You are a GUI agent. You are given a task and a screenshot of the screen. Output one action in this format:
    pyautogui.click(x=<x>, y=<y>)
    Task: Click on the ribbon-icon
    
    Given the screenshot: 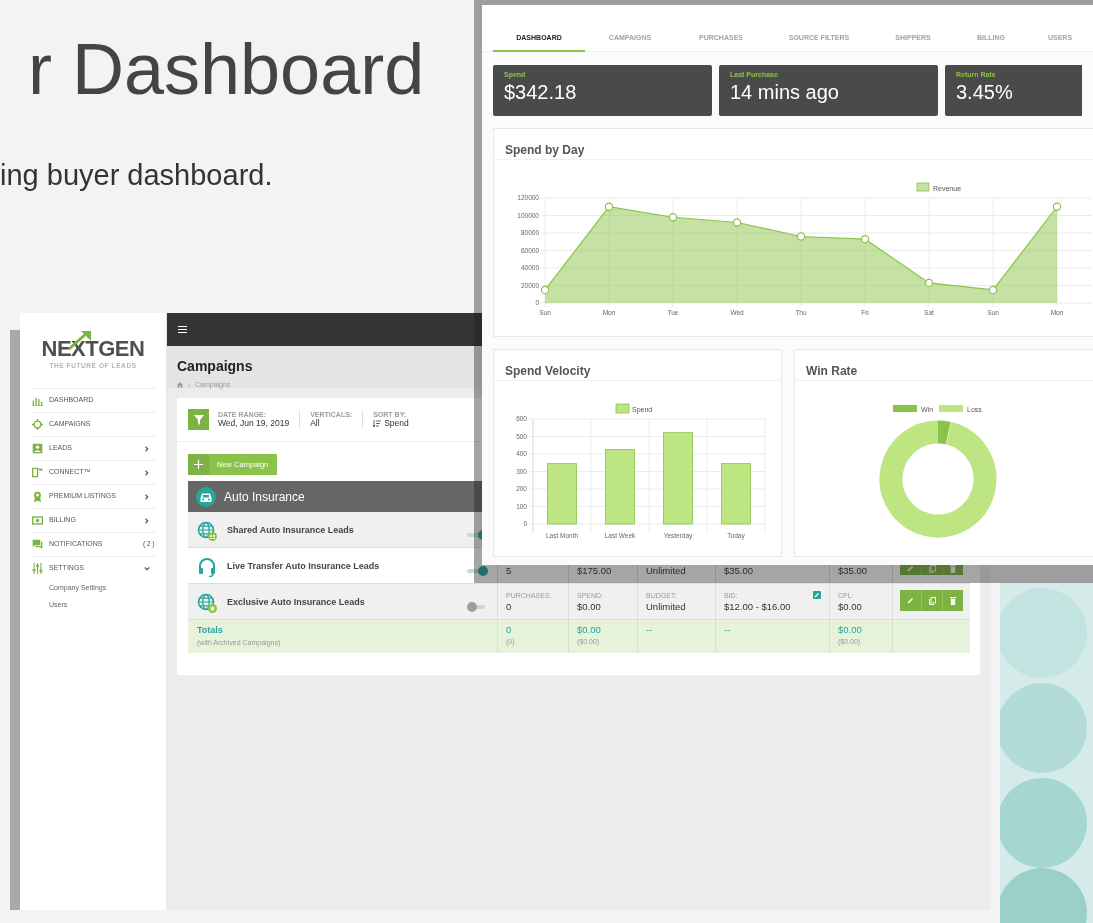 What is the action you would take?
    pyautogui.click(x=37, y=496)
    